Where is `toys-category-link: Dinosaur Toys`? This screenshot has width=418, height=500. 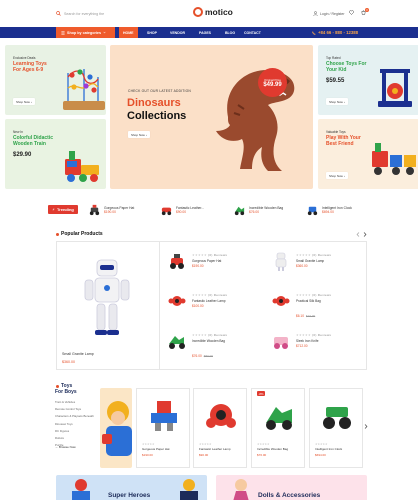 toys-category-link: Dinosaur Toys is located at coordinates (74, 424).